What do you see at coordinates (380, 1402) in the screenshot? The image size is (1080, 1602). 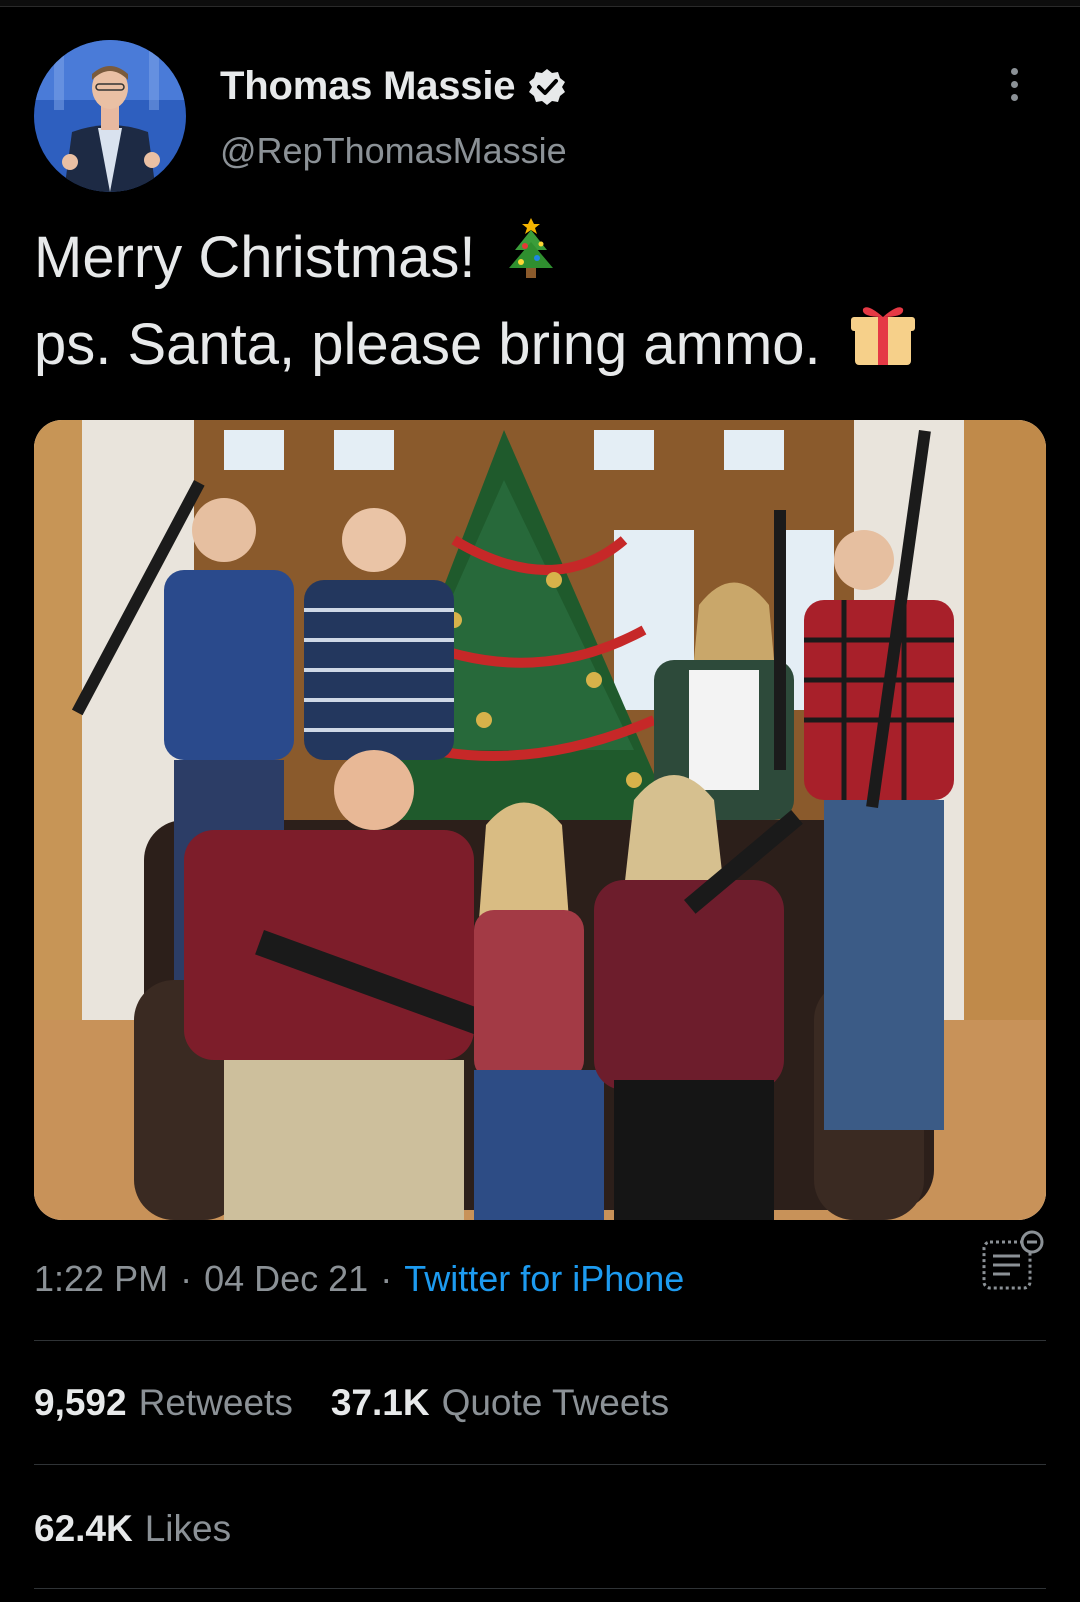 I see `quote-tweets-count: 37.1K` at bounding box center [380, 1402].